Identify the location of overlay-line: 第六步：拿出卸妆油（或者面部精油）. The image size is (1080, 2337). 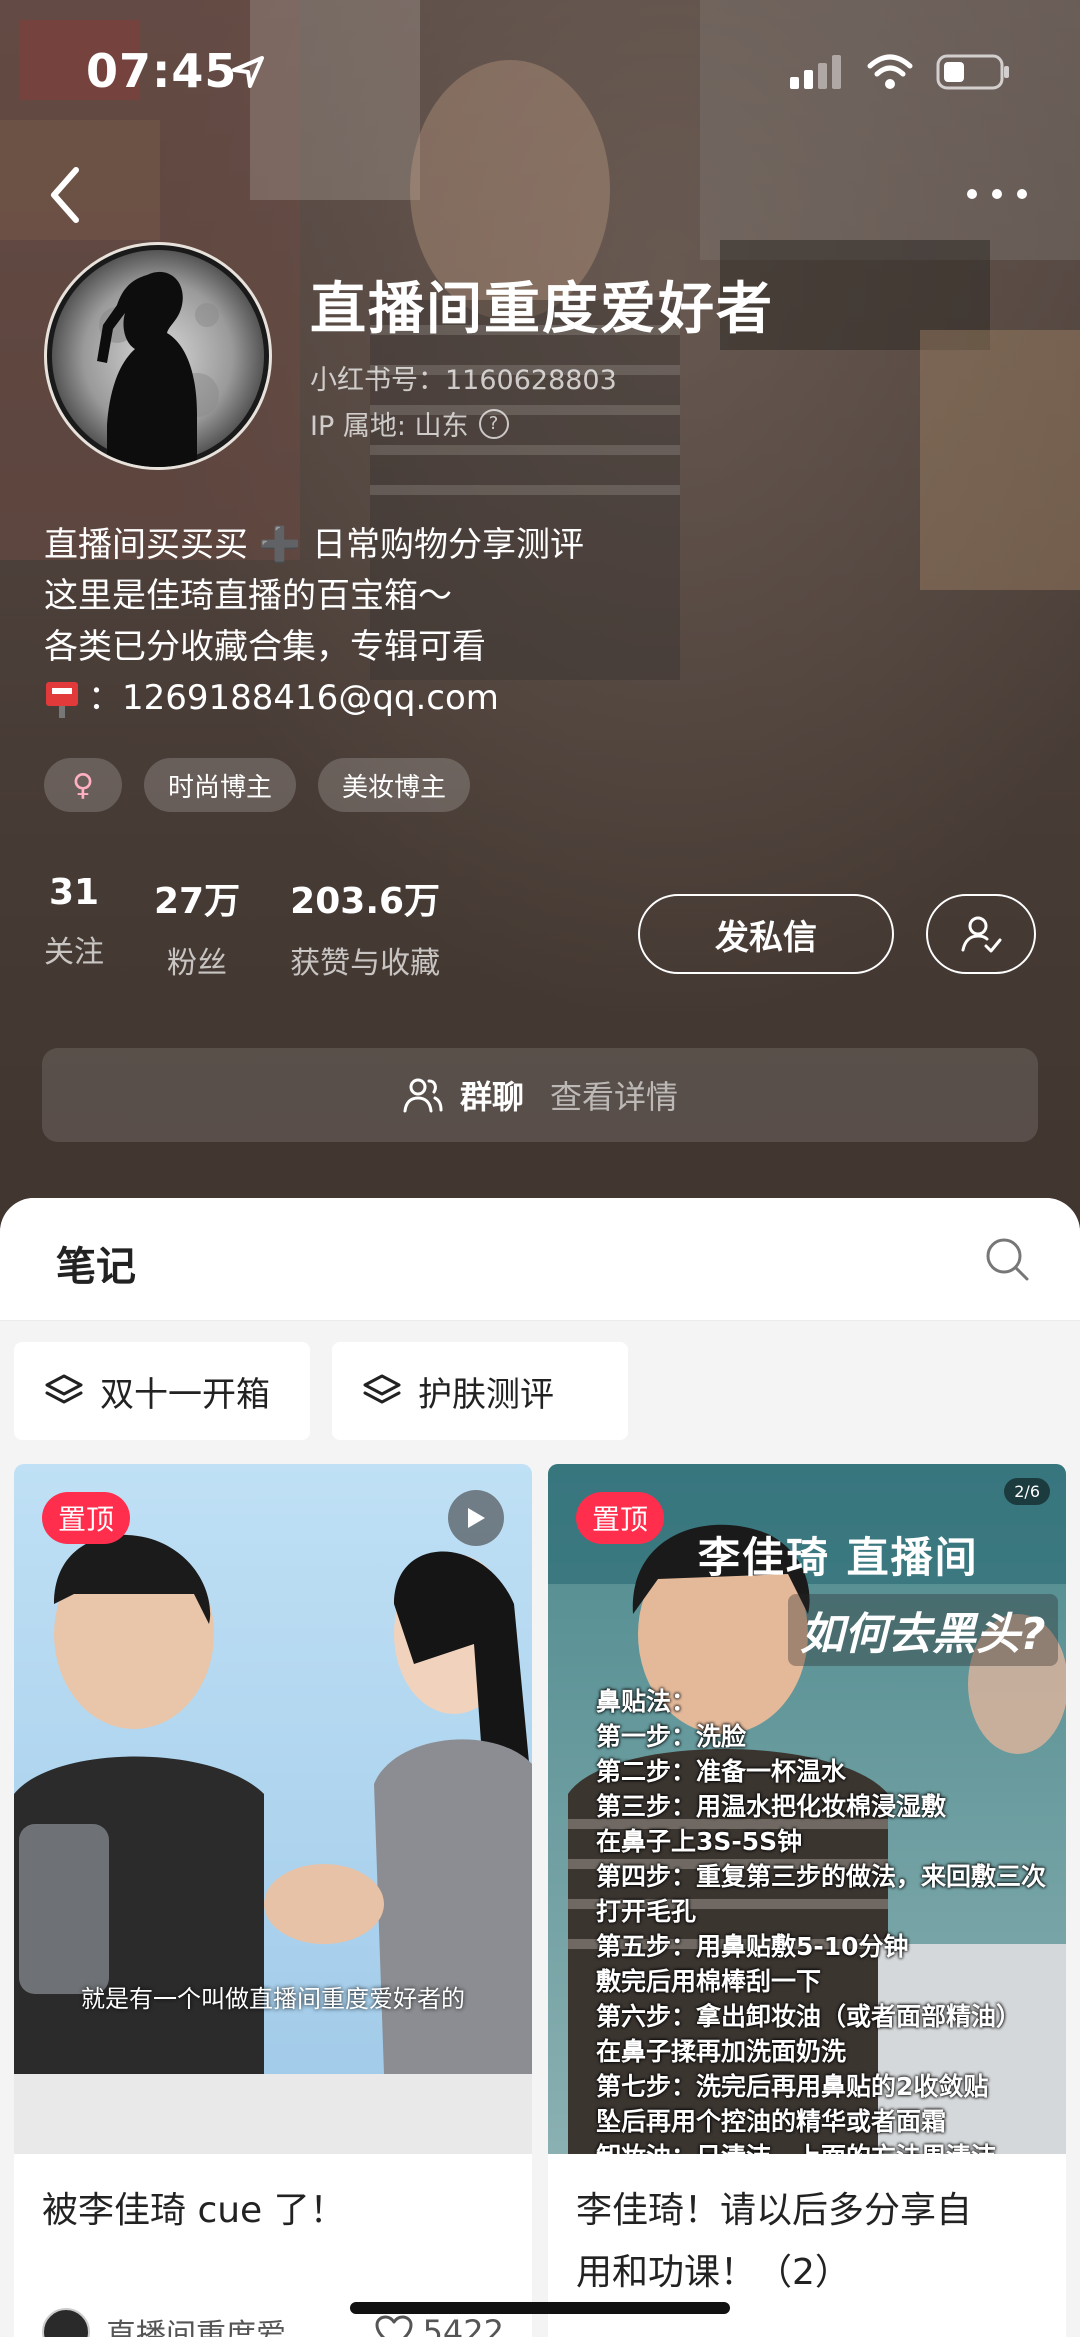
(809, 2016).